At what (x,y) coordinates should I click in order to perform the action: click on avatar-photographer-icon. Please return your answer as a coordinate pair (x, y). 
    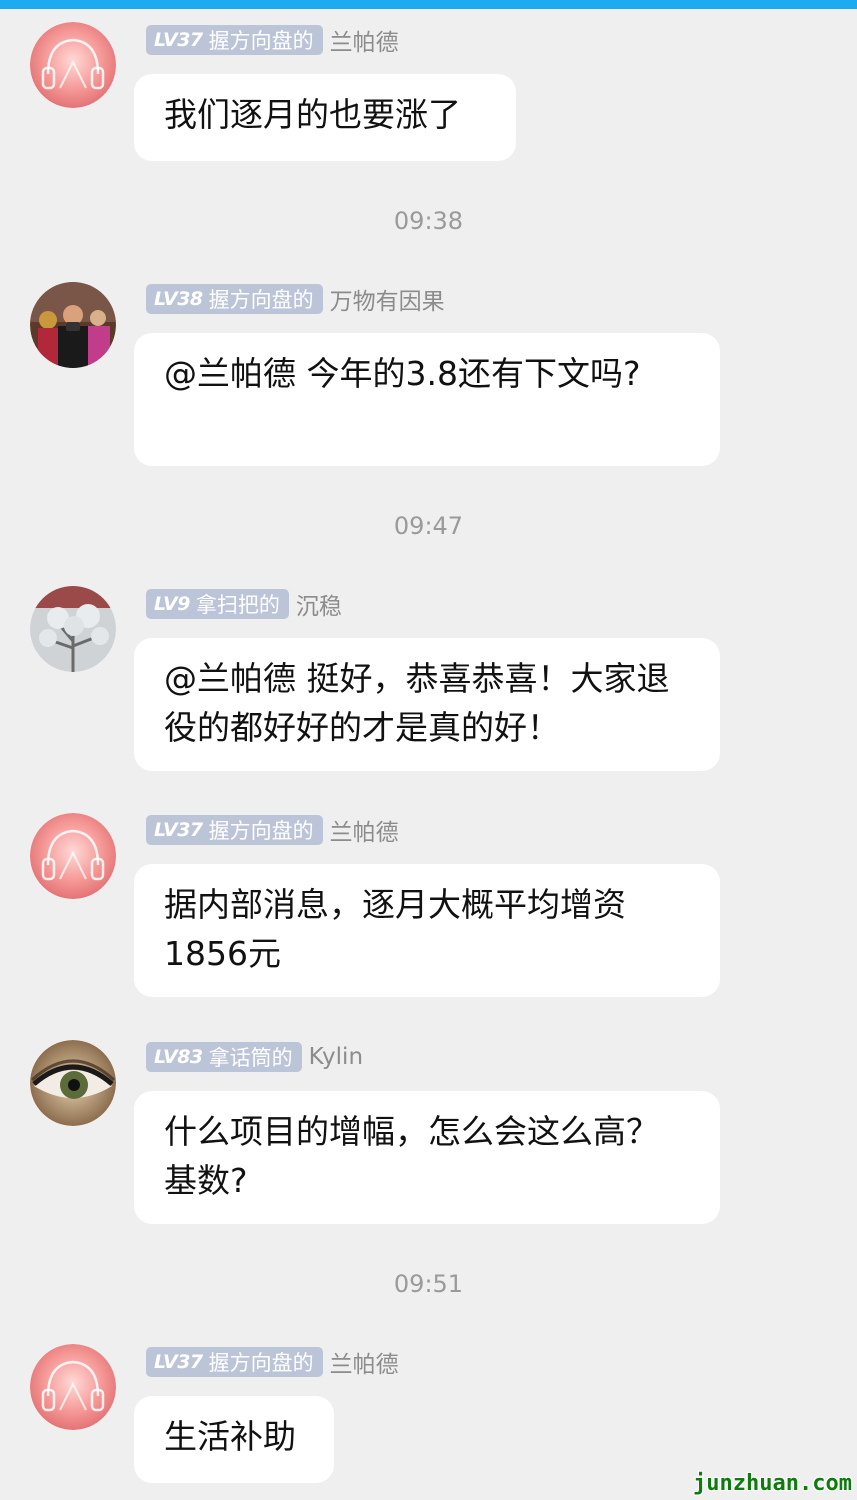
    Looking at the image, I should click on (73, 325).